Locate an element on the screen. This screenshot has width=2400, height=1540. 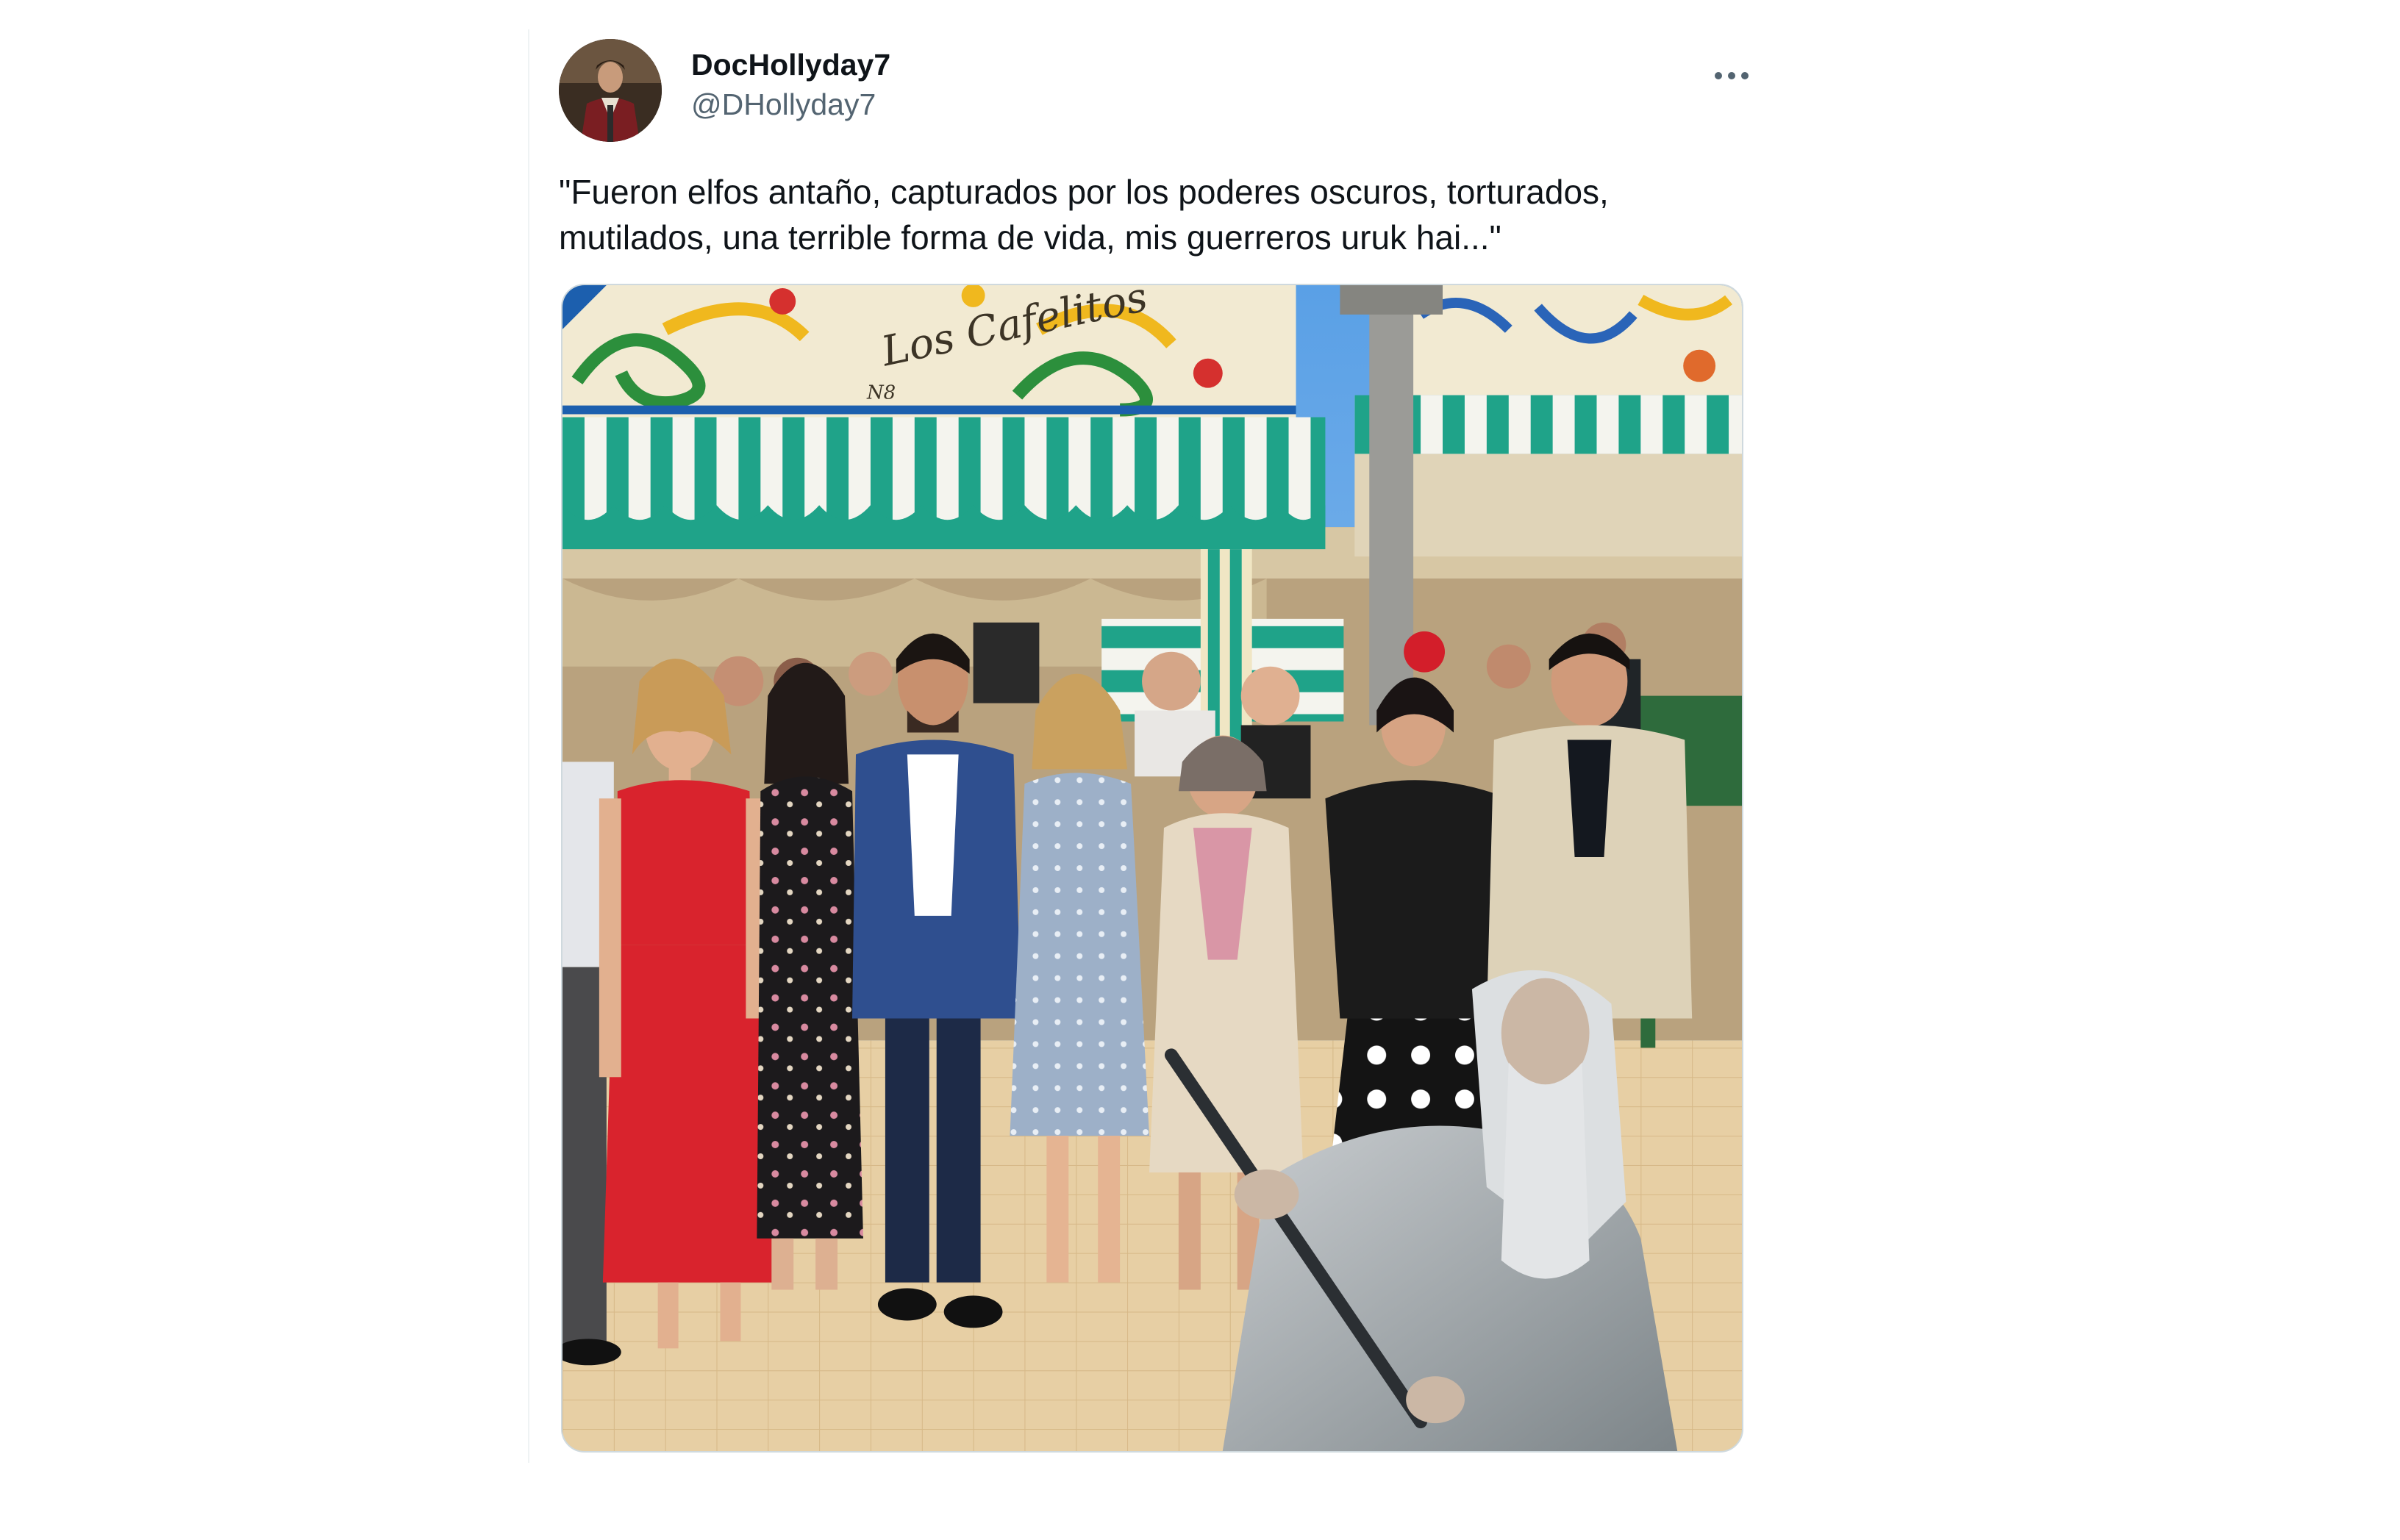
avatar-image is located at coordinates (611, 91).